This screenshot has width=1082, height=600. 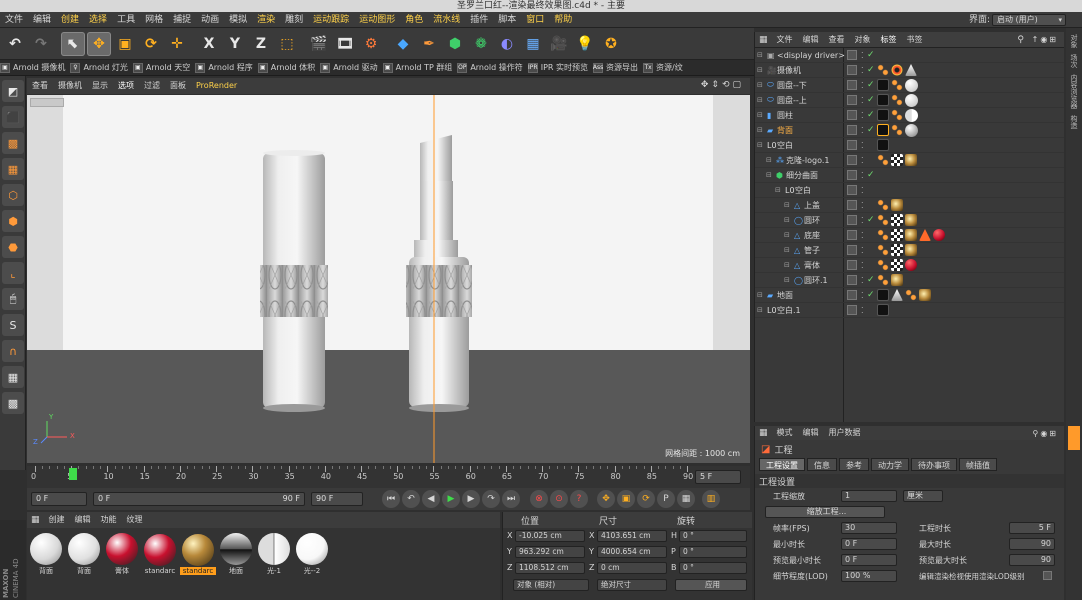 I want to click on grey-ball-tag-icon, so click(x=911, y=130).